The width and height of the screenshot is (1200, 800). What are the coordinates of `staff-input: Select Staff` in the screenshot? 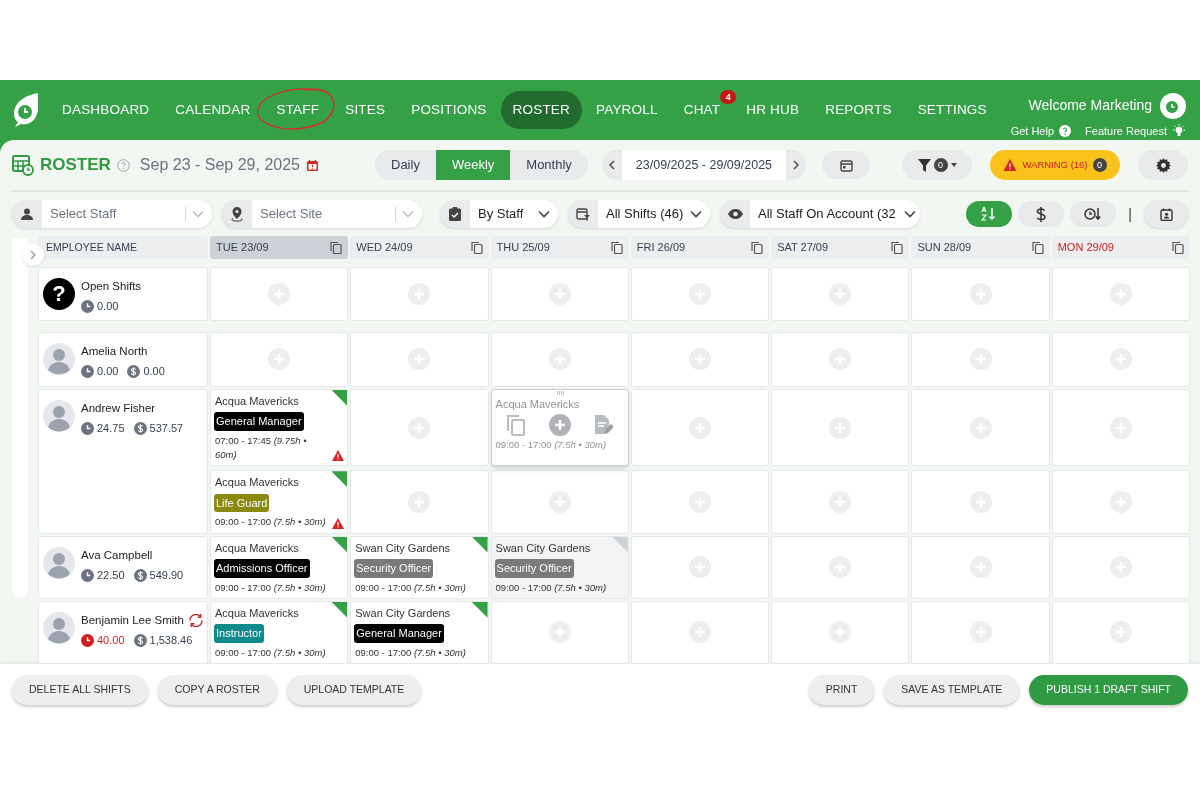 It's located at (114, 214).